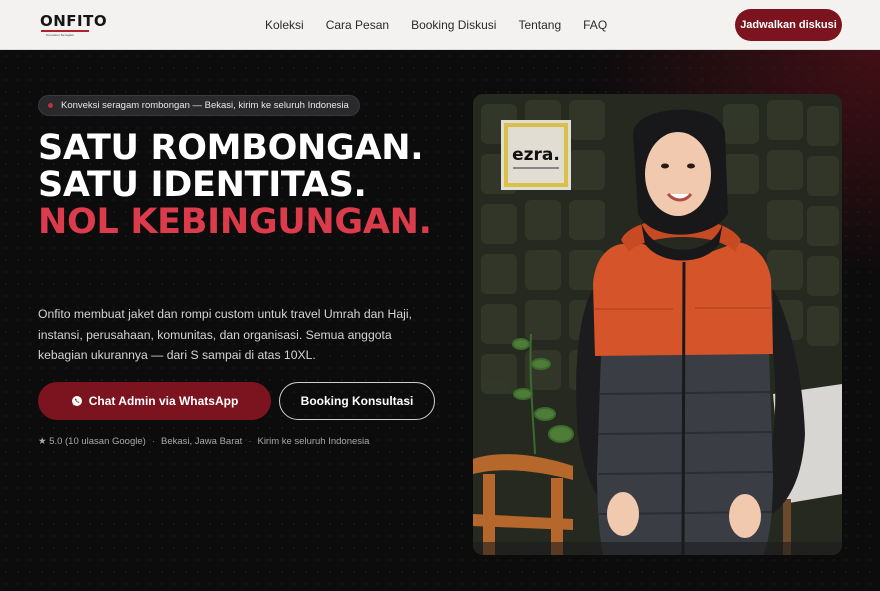  I want to click on schedule-discussion-button: Jadwalkan diskusi, so click(788, 25).